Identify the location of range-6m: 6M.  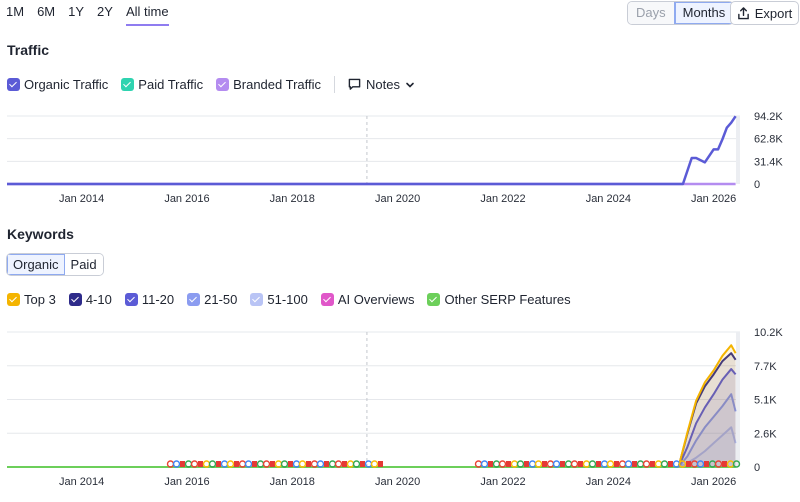
(49, 15).